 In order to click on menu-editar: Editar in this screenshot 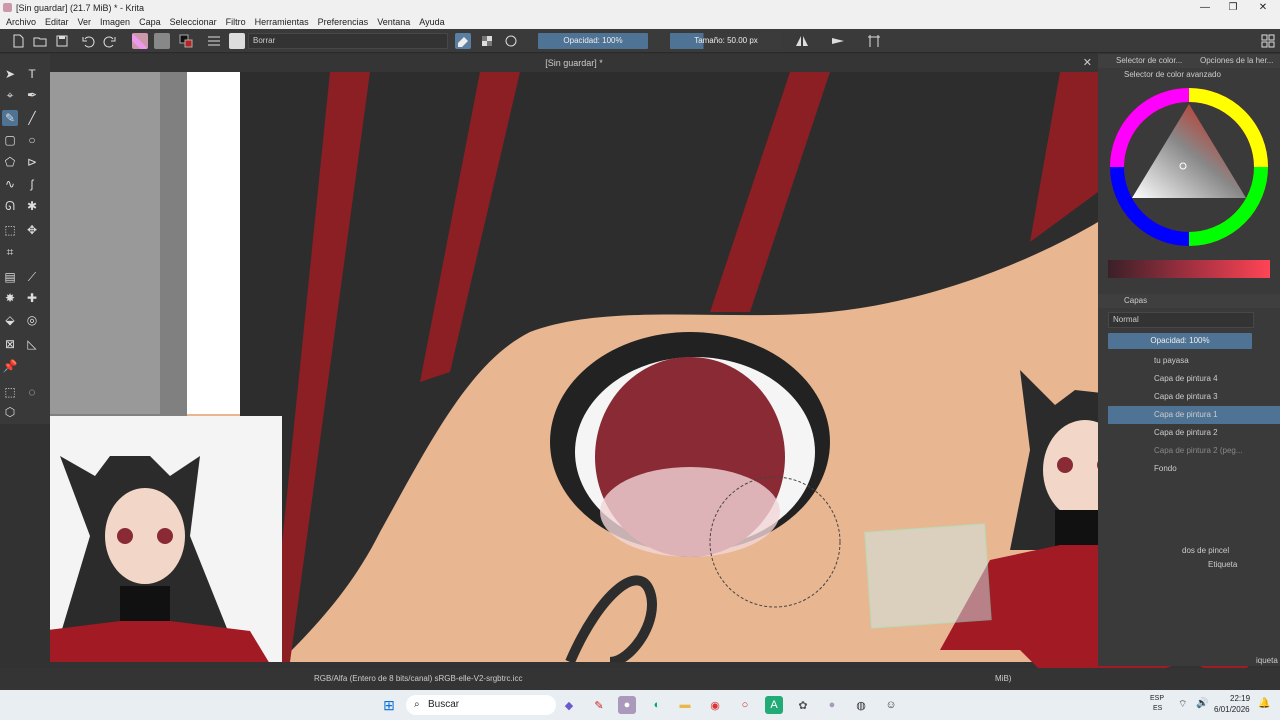, I will do `click(57, 22)`.